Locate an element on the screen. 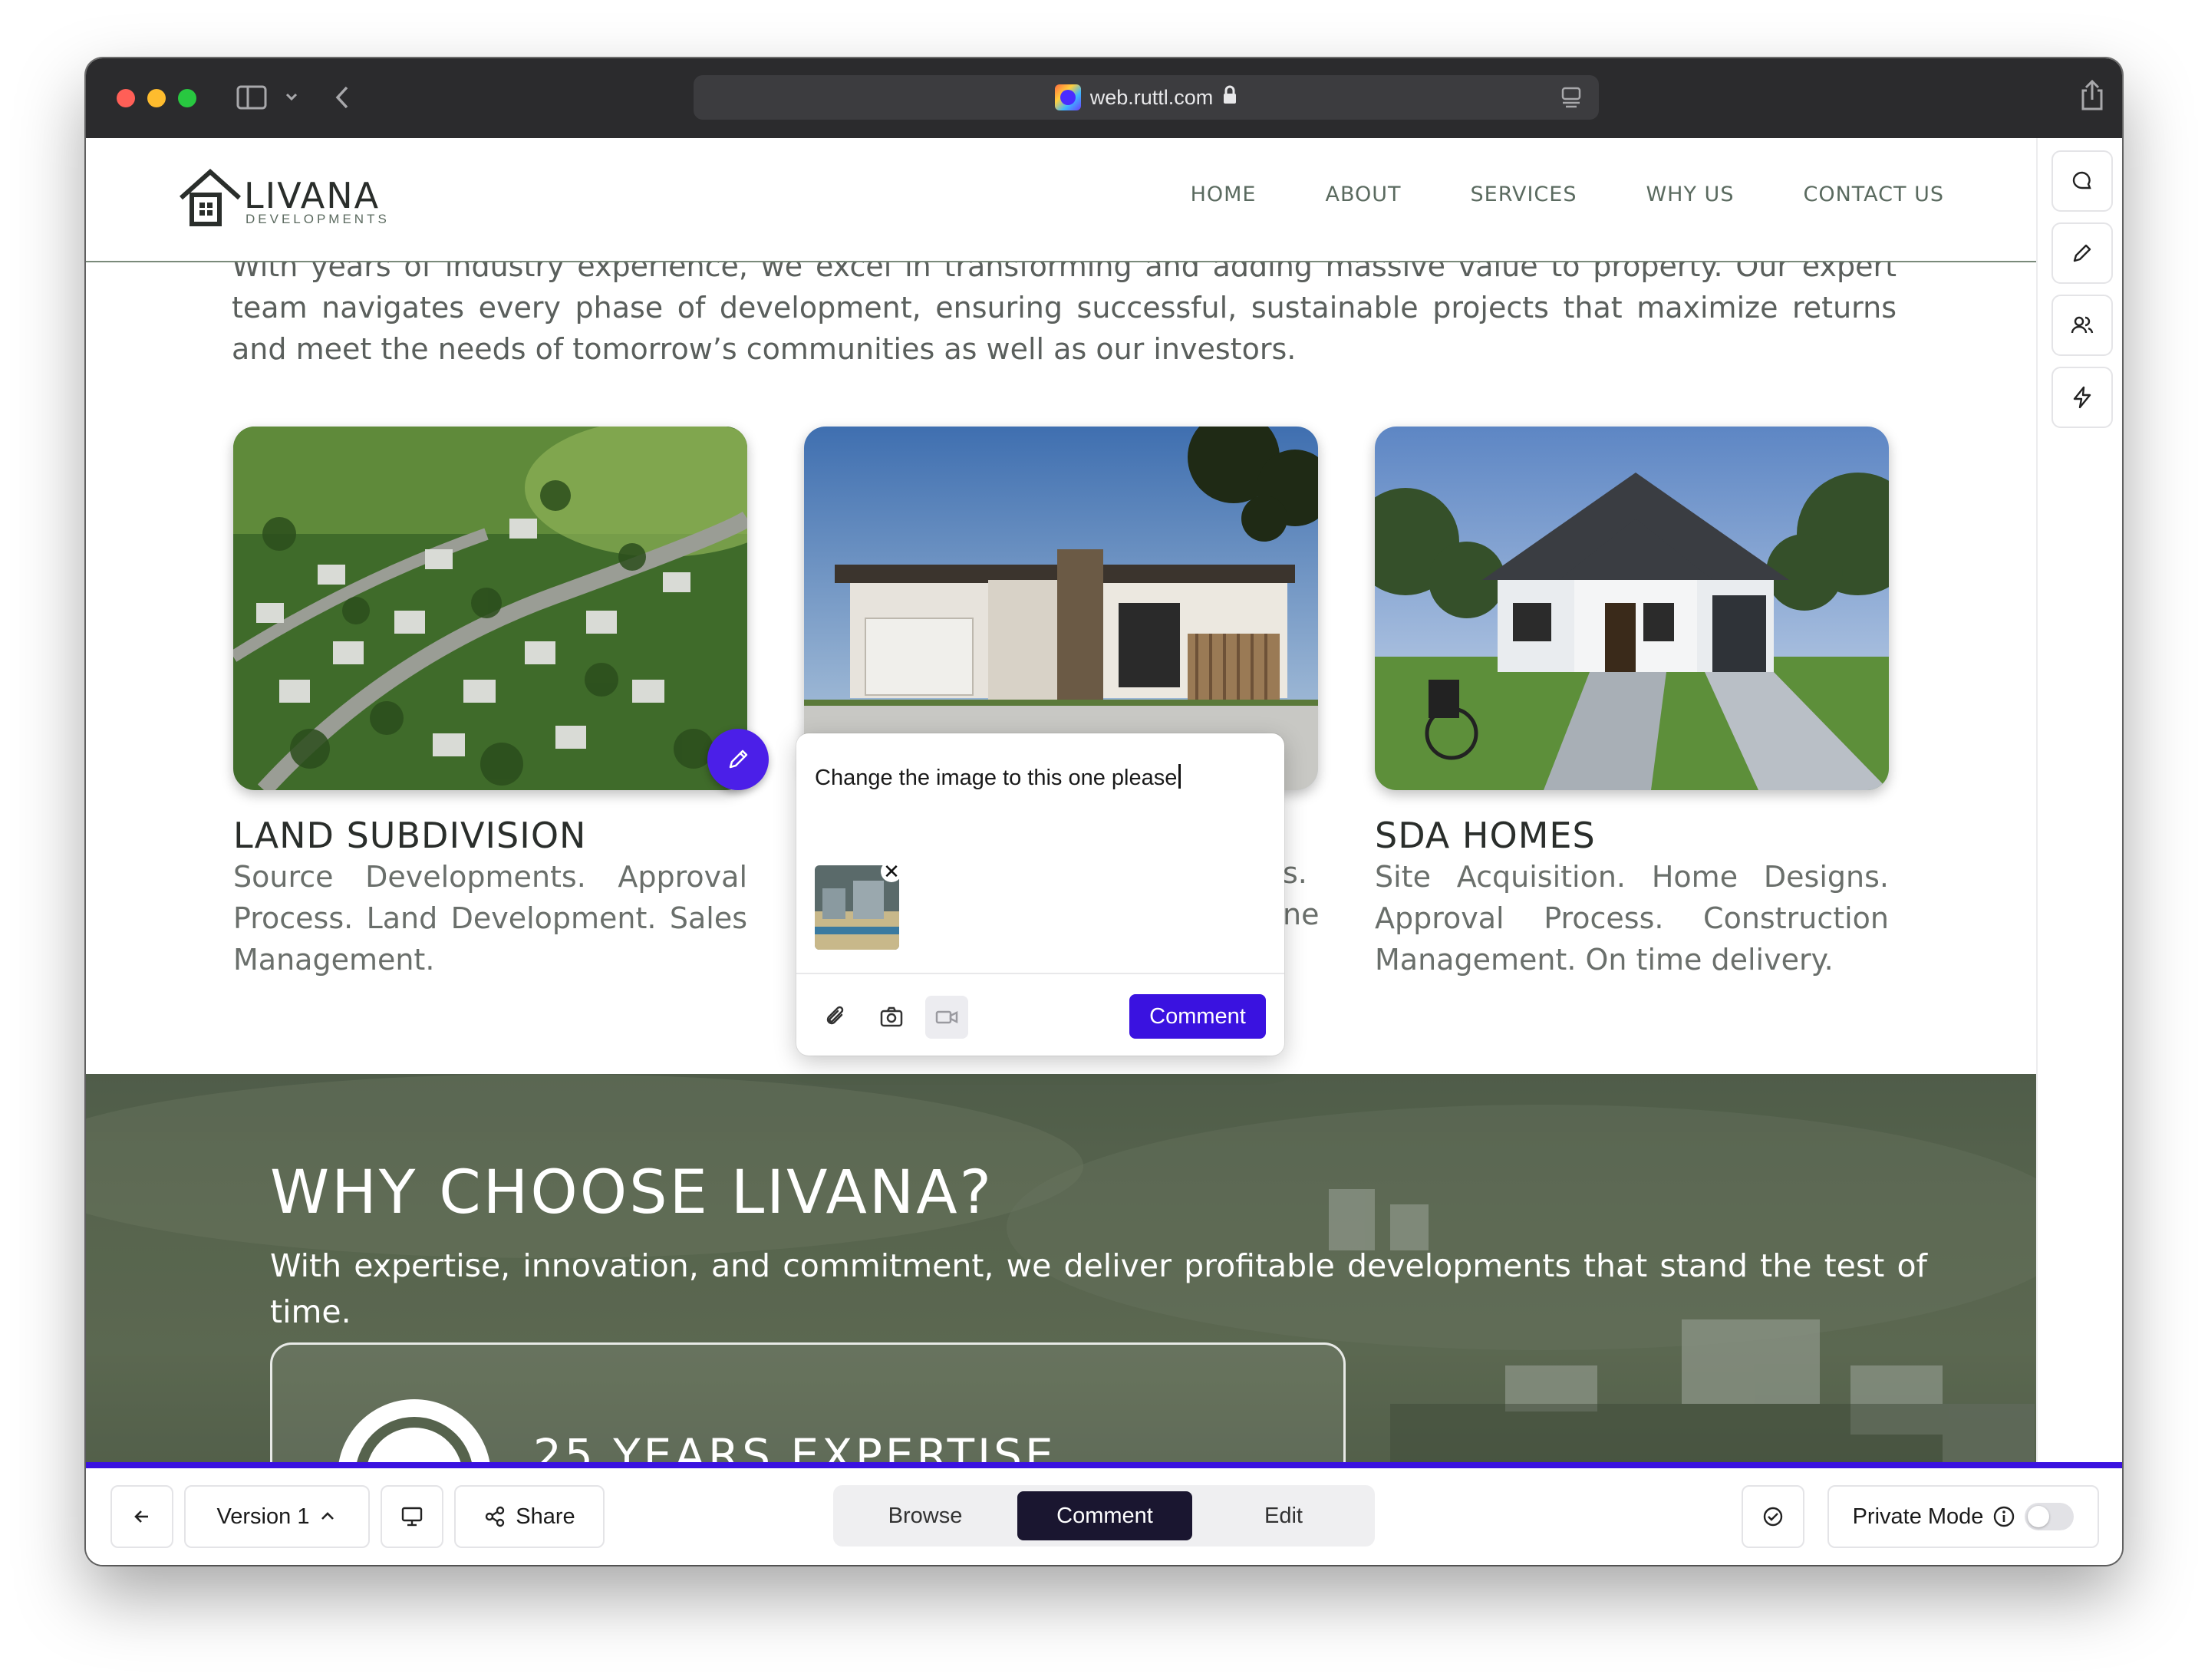  lightning-icon is located at coordinates (2082, 397).